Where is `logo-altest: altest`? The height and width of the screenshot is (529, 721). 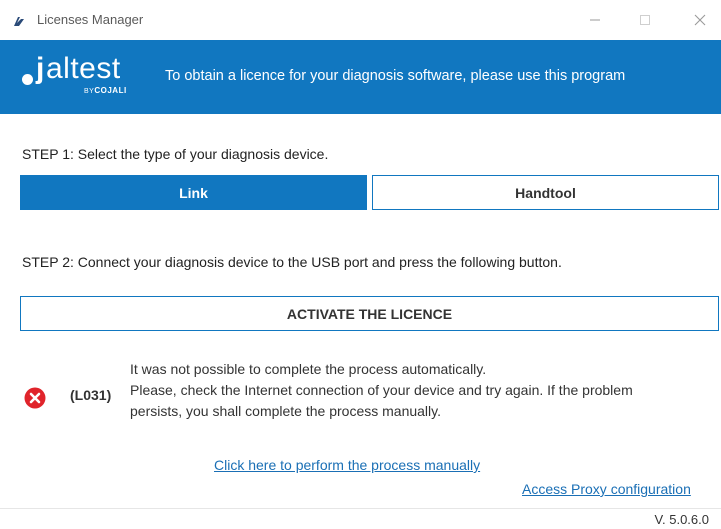 logo-altest: altest is located at coordinates (83, 68).